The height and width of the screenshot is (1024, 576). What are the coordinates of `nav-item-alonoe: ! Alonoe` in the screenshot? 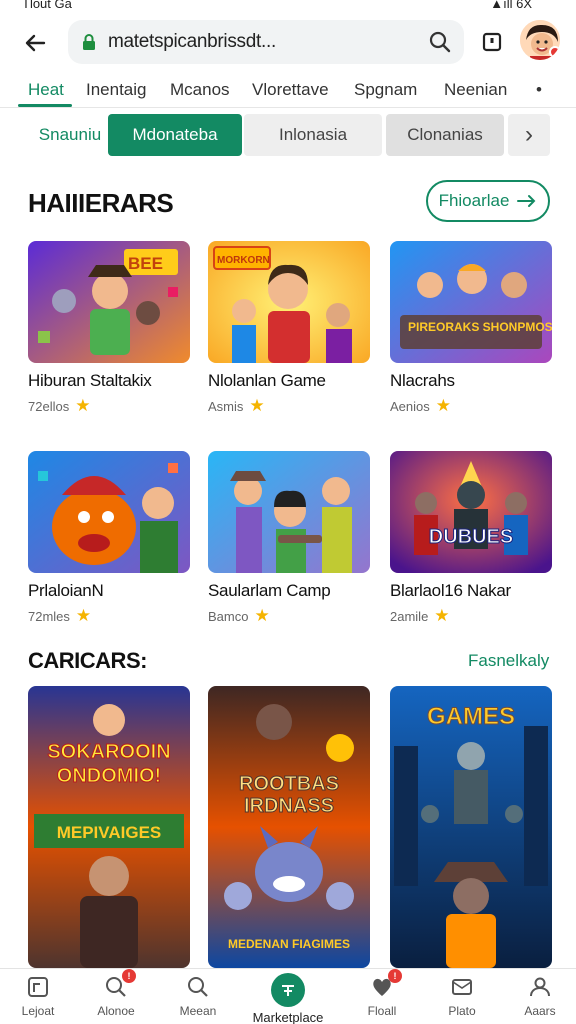 It's located at (116, 996).